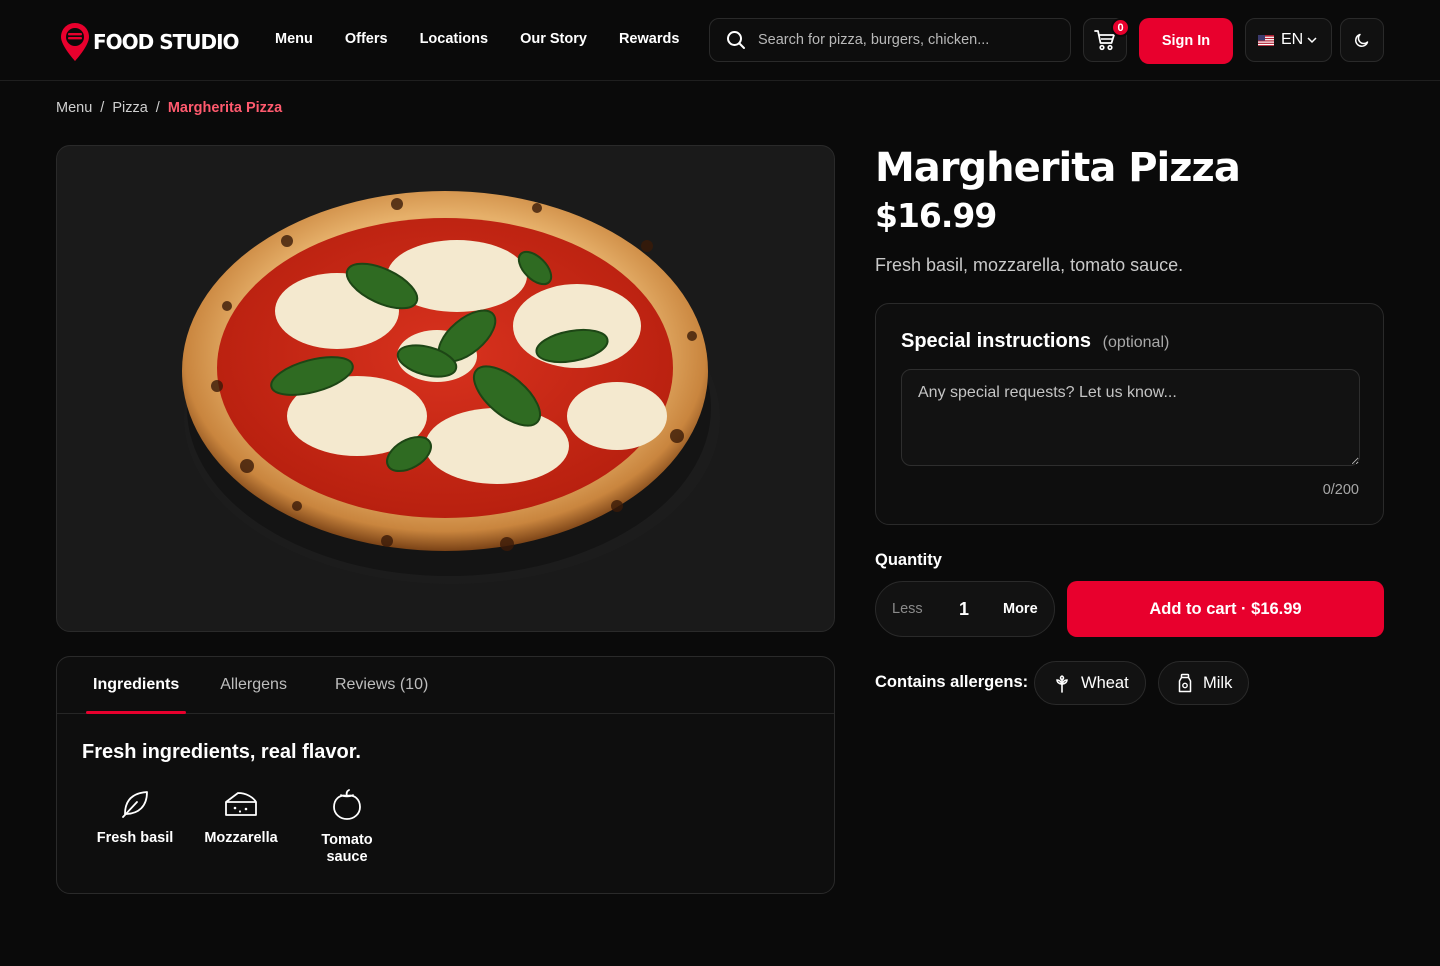 This screenshot has height=966, width=1440. I want to click on tomato-icon, so click(347, 804).